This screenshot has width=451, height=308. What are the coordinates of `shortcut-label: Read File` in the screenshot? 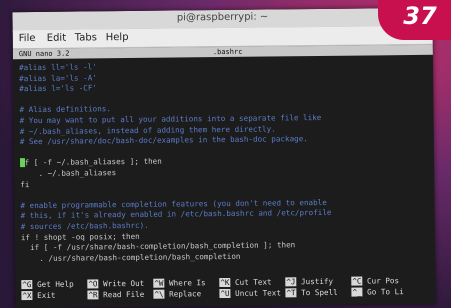 It's located at (121, 294).